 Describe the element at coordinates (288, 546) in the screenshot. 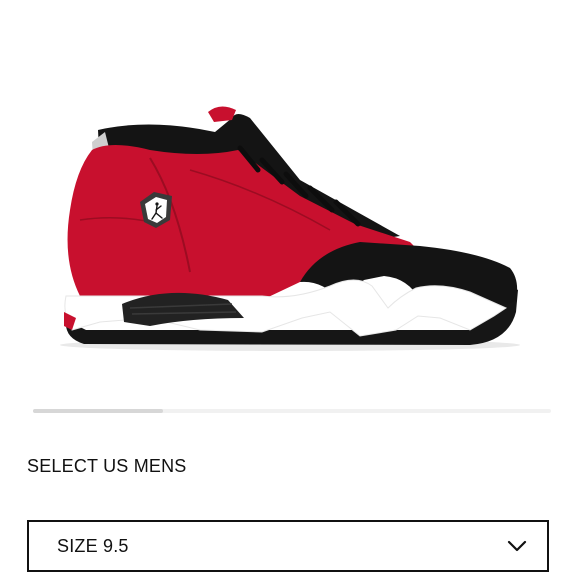

I see `size-select: SIZE 9.5` at that location.